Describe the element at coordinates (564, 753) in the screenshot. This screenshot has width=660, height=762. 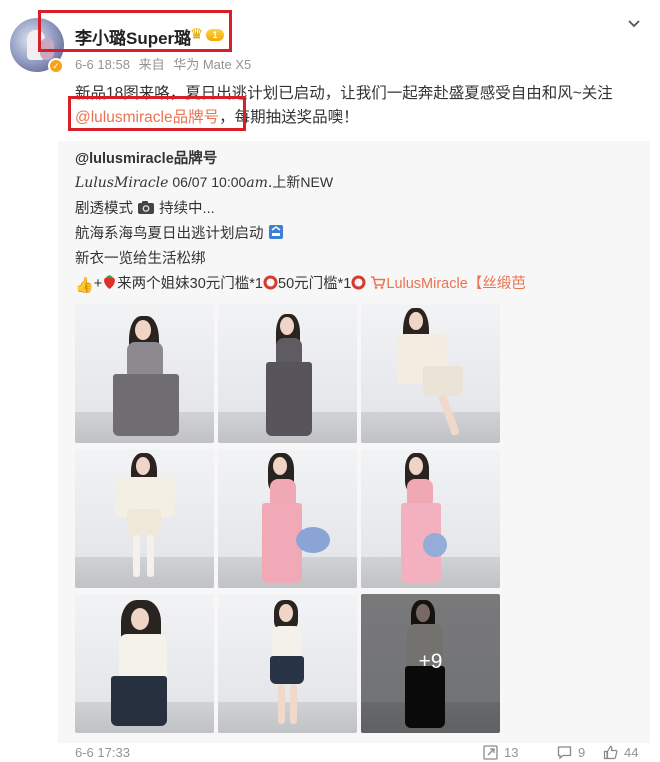
I see `comment-icon` at that location.